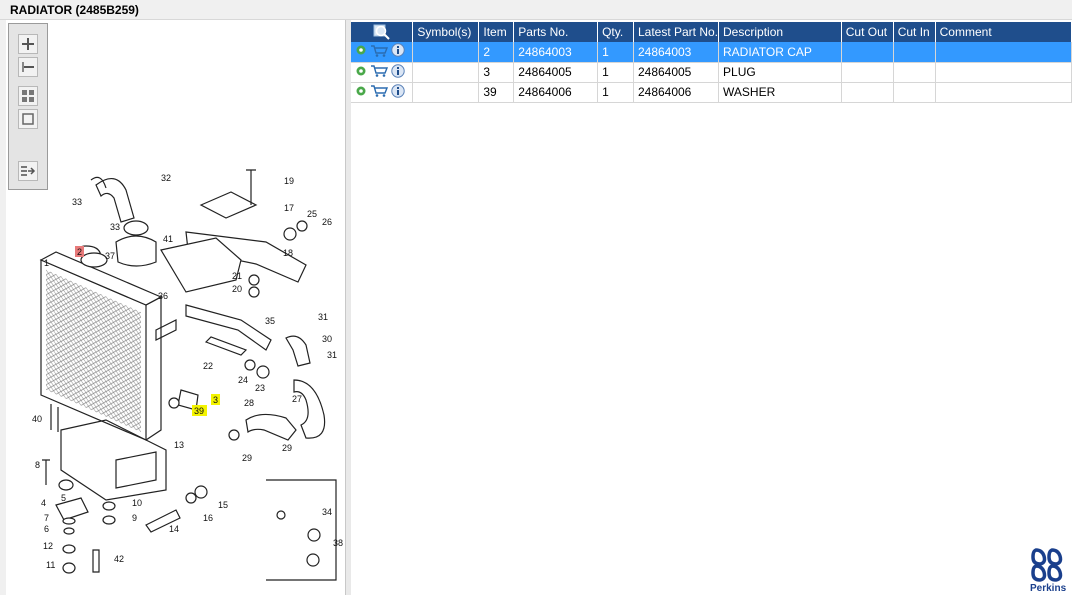  What do you see at coordinates (867, 32) in the screenshot?
I see `column-header-cut-out: Cut Out` at bounding box center [867, 32].